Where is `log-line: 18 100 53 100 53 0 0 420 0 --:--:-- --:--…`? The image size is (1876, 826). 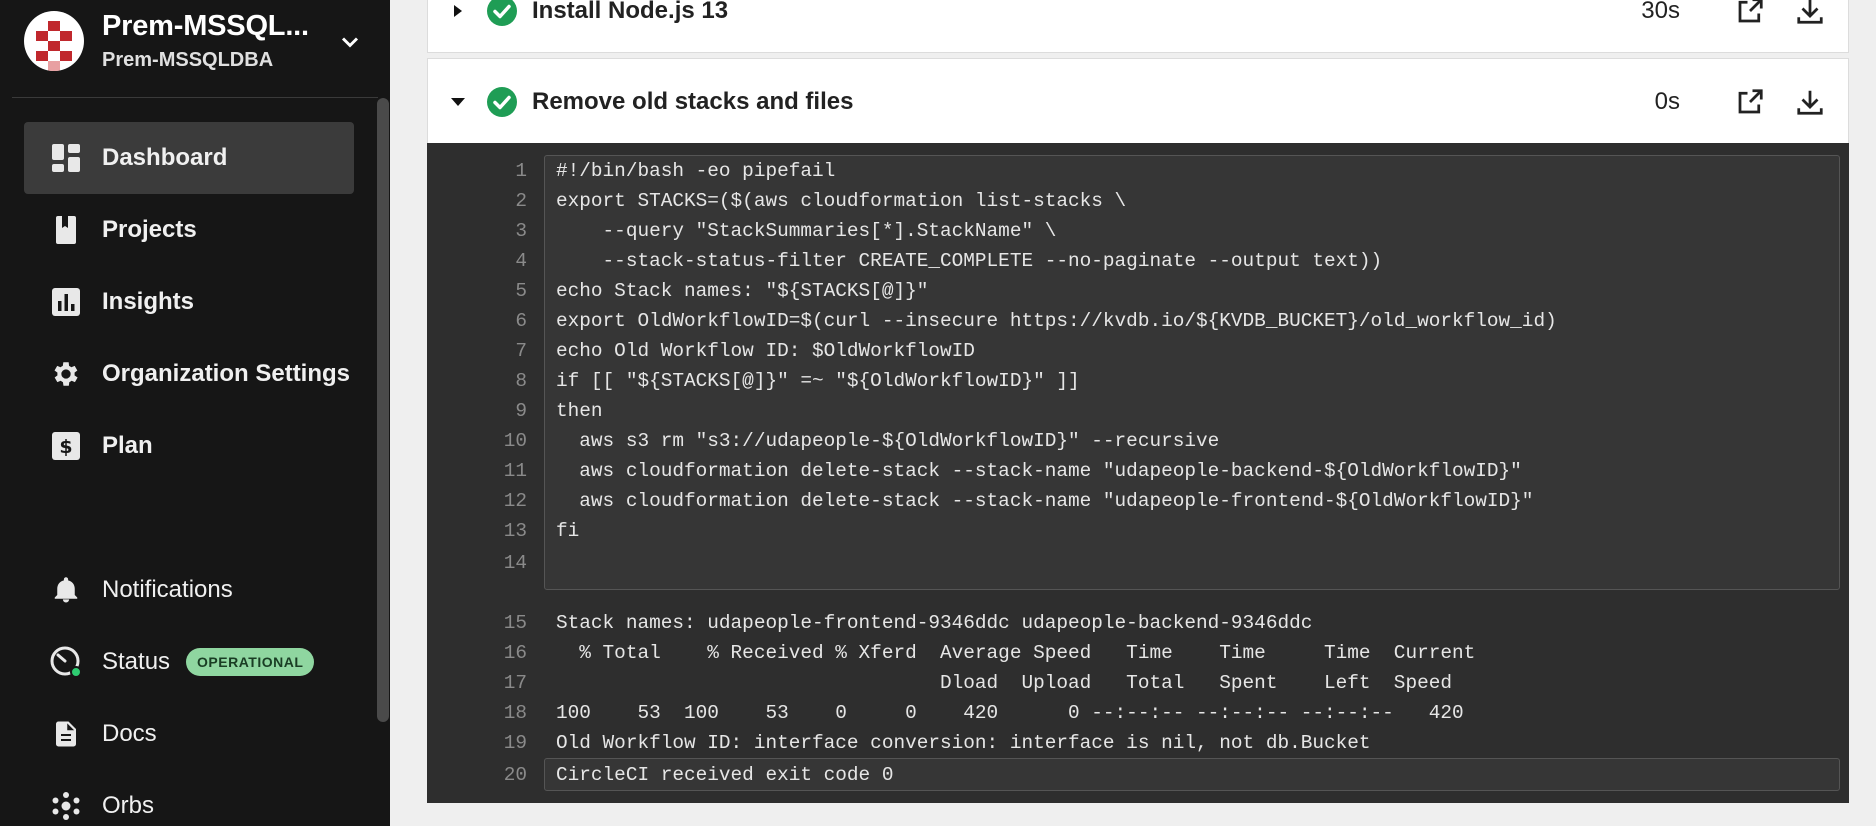
log-line: 18 100 53 100 53 0 0 420 0 --:--:-- --:--… is located at coordinates (983, 713).